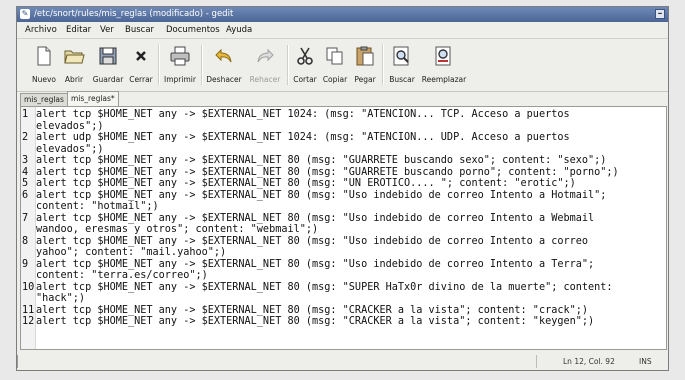  What do you see at coordinates (25, 241) in the screenshot?
I see `line-number: 8` at bounding box center [25, 241].